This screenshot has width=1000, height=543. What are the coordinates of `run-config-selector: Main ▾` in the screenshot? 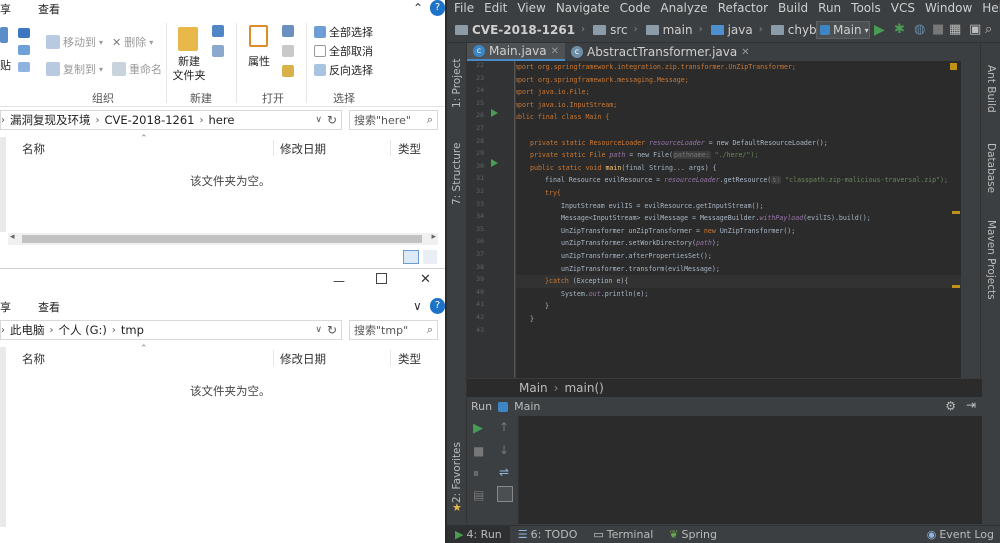 It's located at (843, 30).